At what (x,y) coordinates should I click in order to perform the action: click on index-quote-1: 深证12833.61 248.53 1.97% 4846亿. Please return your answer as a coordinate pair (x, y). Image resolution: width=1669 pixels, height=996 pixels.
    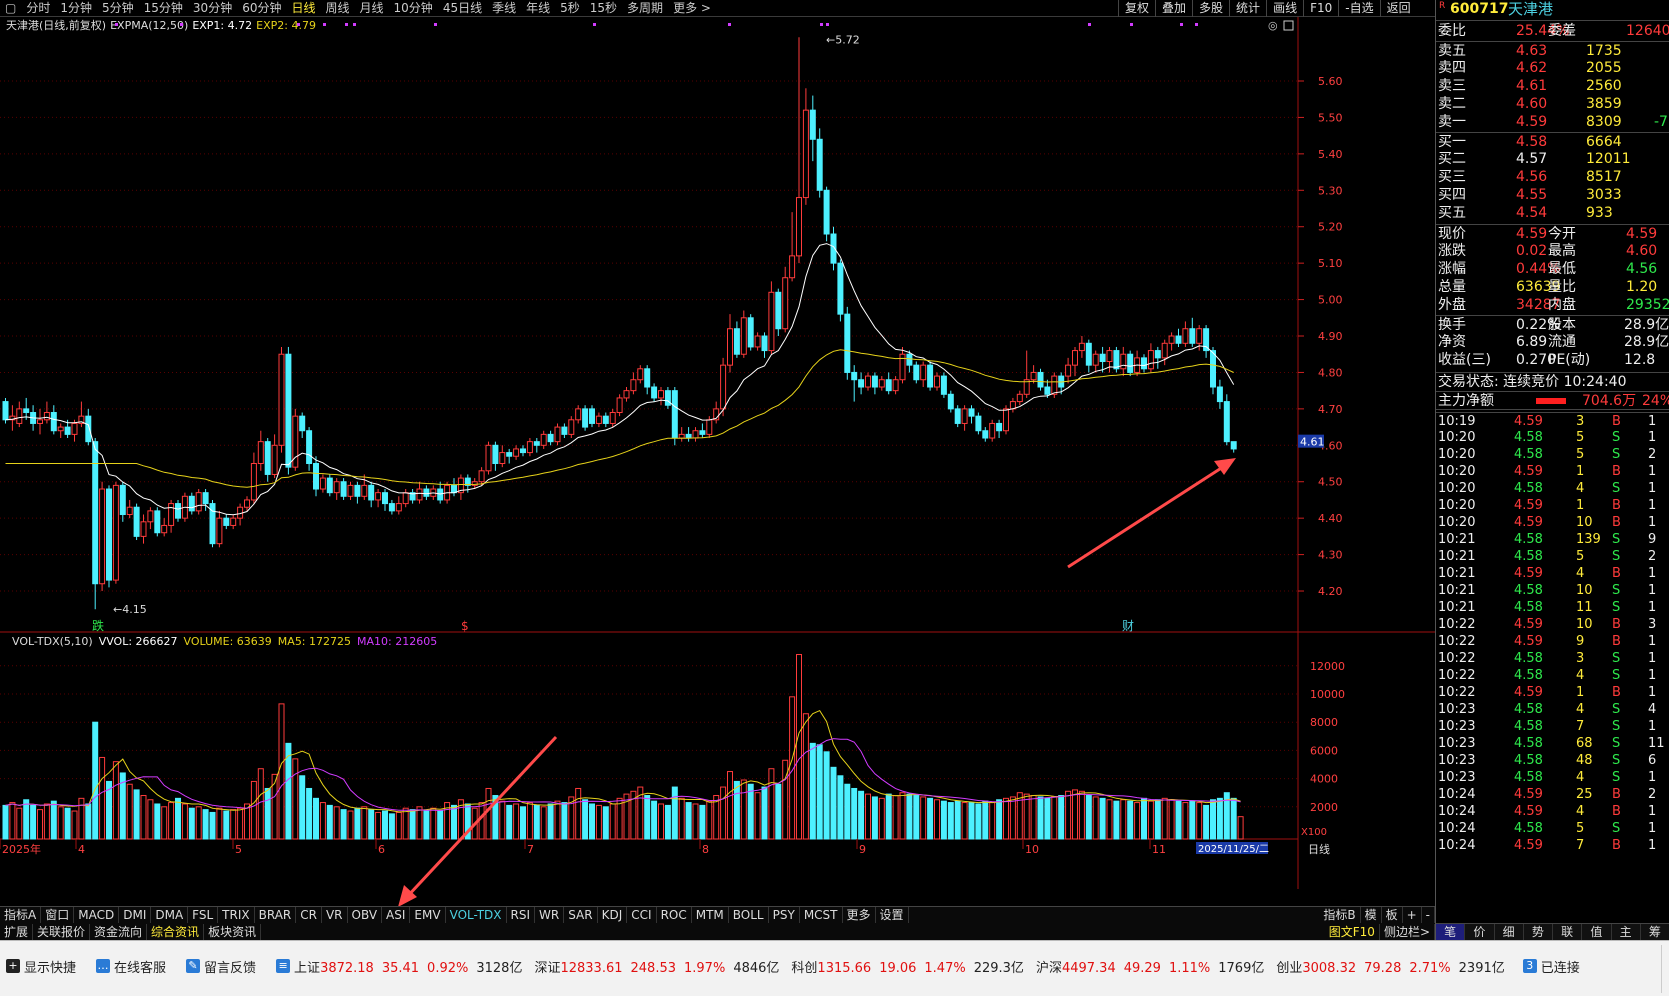
    Looking at the image, I should click on (656, 966).